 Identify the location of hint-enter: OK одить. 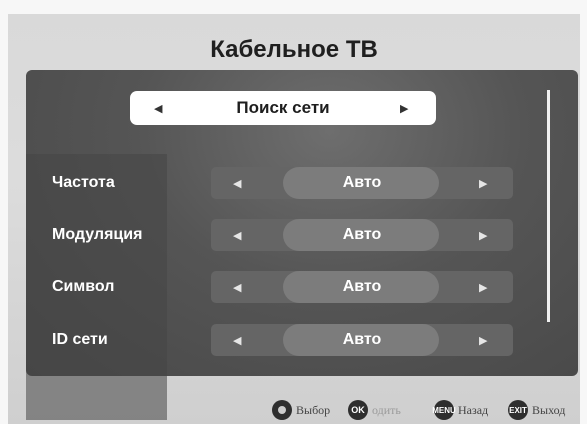
(374, 410).